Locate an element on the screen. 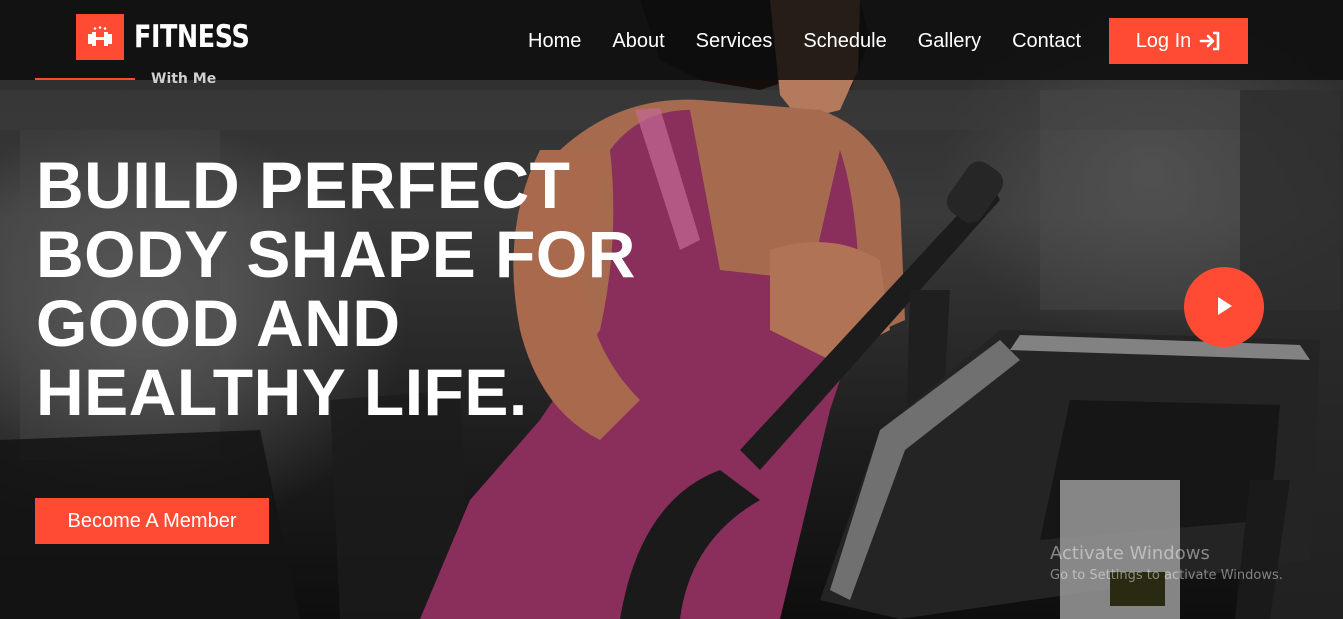 The height and width of the screenshot is (619, 1343). brand-name: FITNESS is located at coordinates (192, 37).